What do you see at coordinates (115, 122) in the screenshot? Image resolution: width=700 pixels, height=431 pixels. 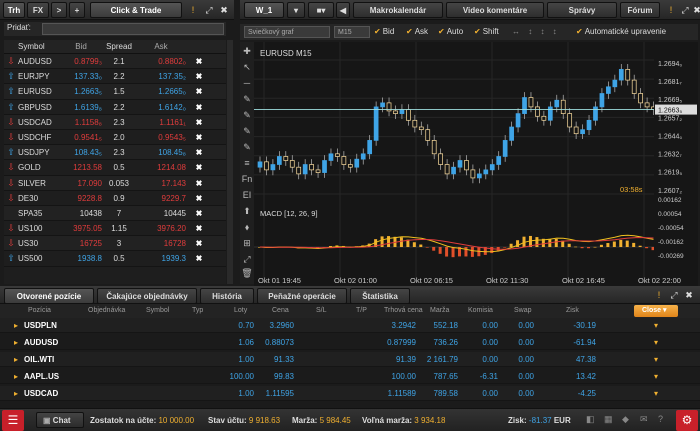 I see `quote-row: ⇩ USDCAD 1.1158₈ 2.3 1.1161₁ ✖` at bounding box center [115, 122].